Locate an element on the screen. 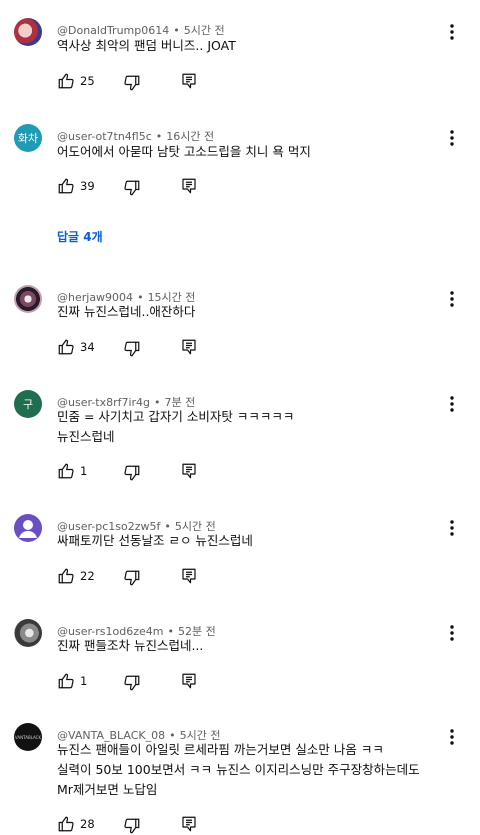 This screenshot has width=480, height=835. avatar-letter: 화차 is located at coordinates (28, 138).